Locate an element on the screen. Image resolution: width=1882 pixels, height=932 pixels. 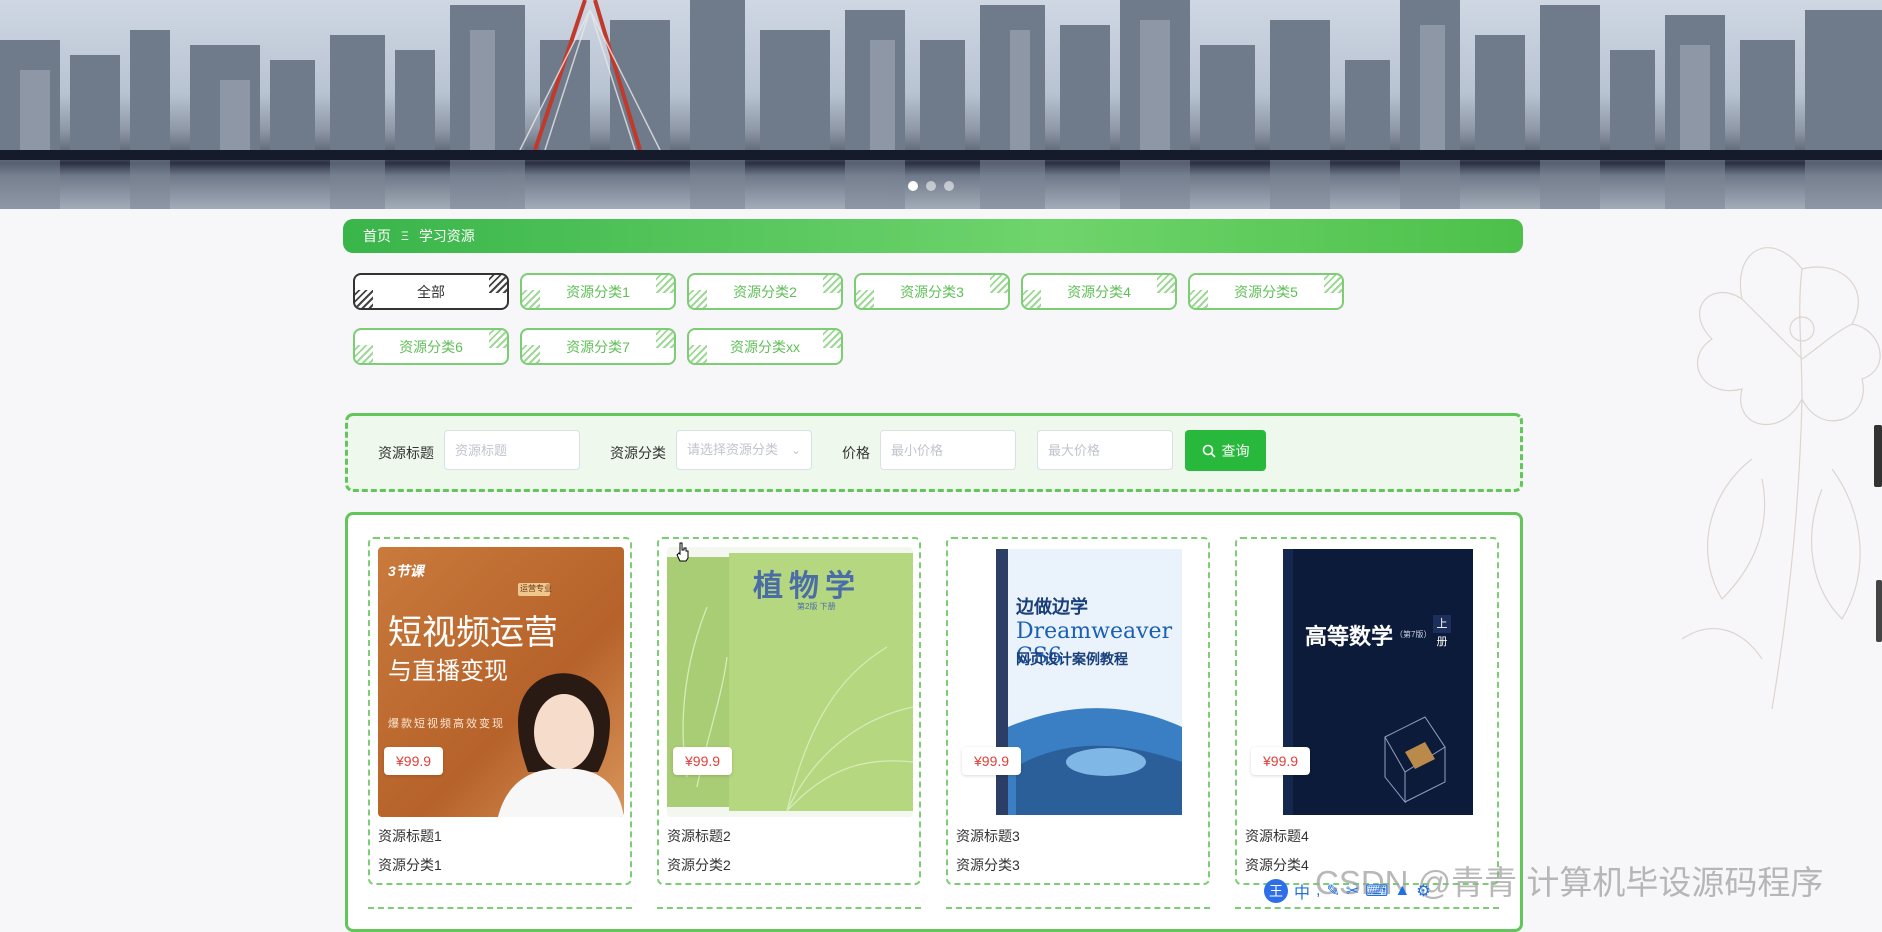
category-tag-3: 资源分类3 is located at coordinates (932, 291).